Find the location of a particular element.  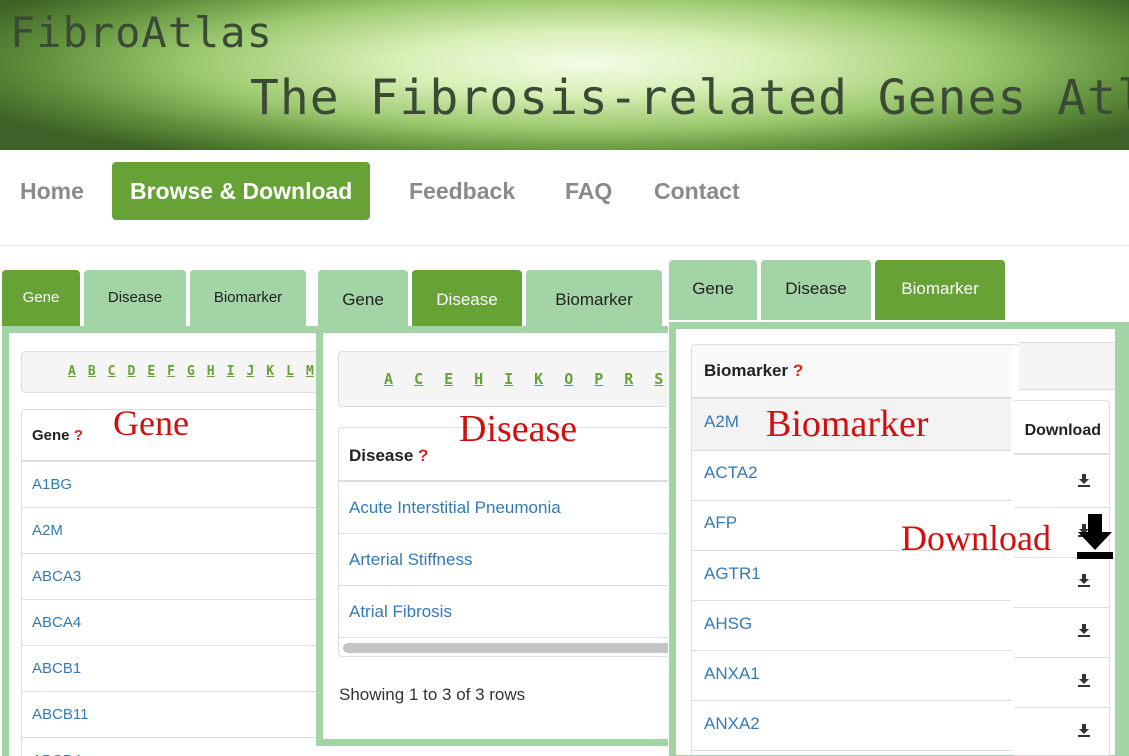

disease-letter-link: R is located at coordinates (634, 379).